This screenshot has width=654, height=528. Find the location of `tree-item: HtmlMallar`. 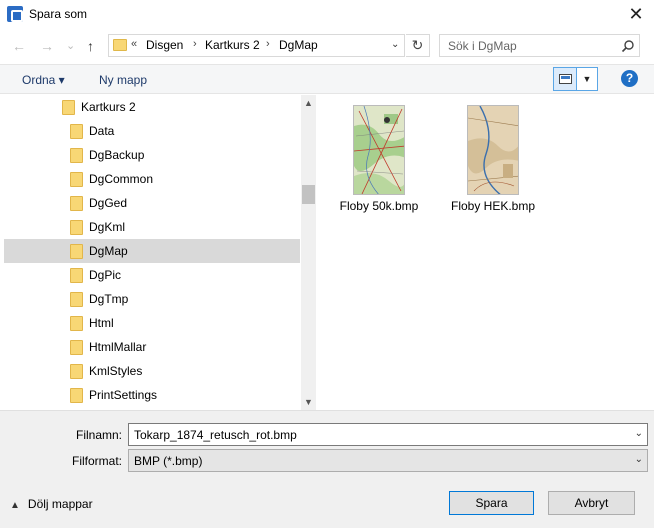

tree-item: HtmlMallar is located at coordinates (152, 347).